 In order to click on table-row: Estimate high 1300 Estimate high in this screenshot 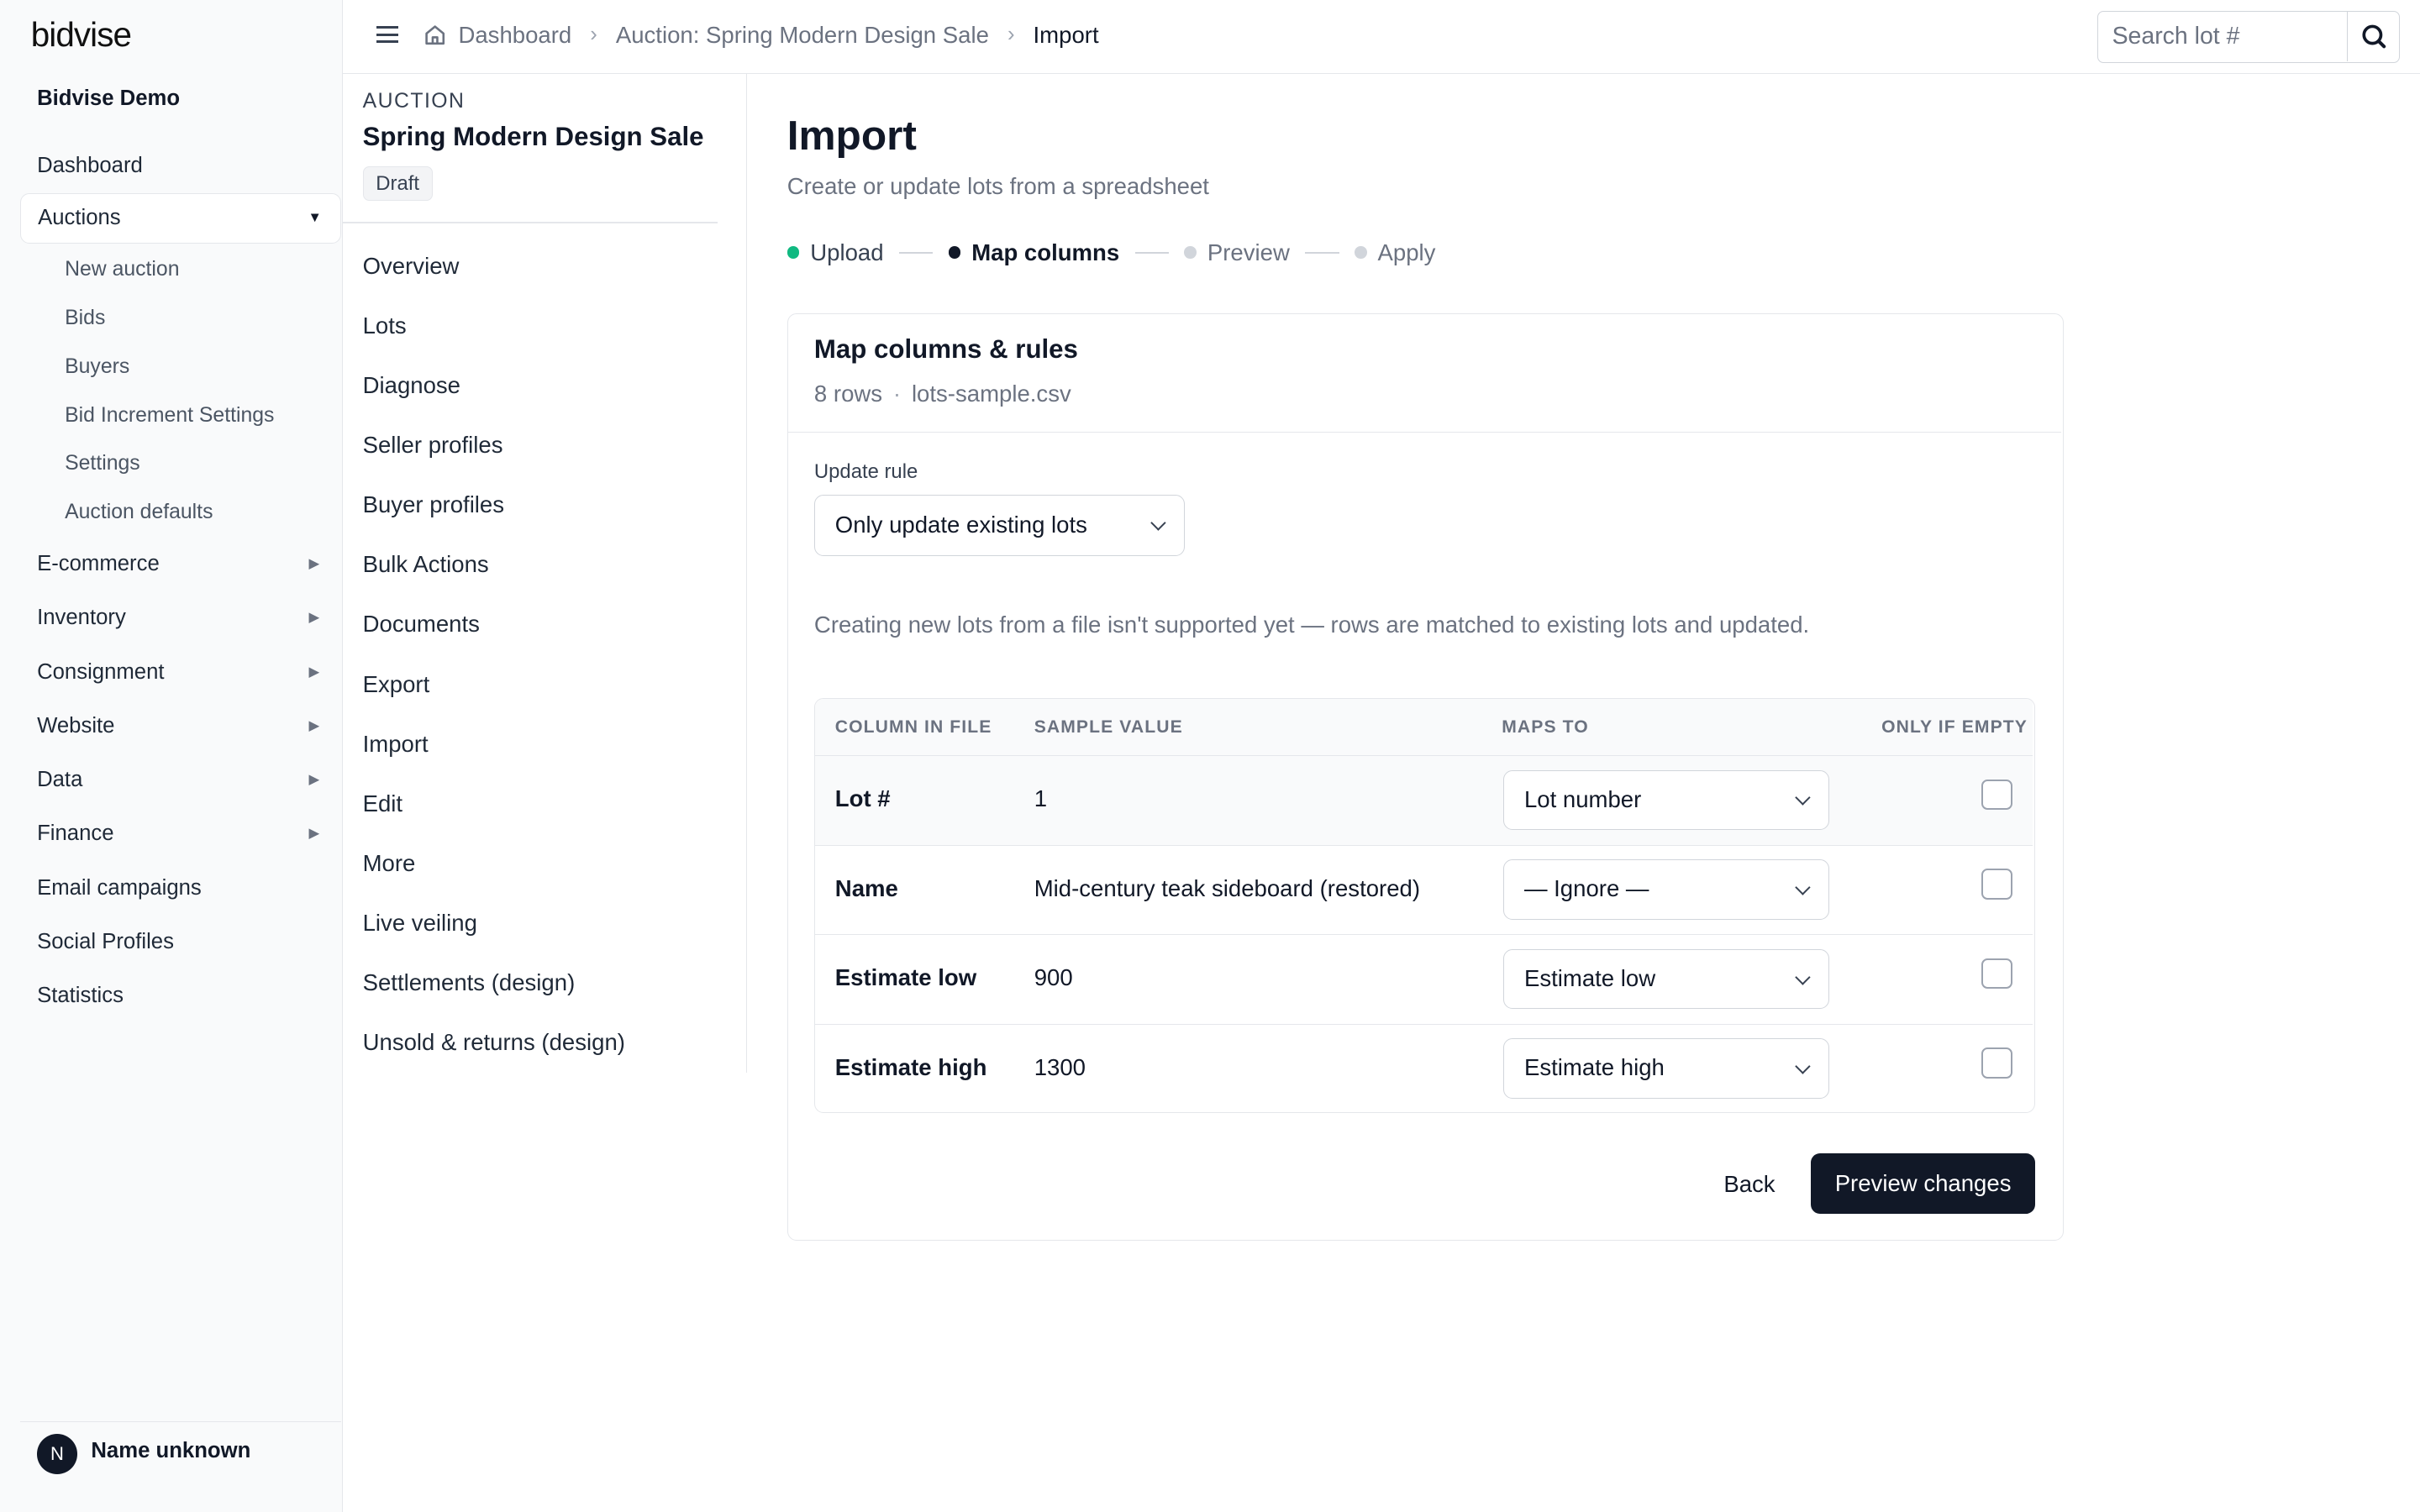, I will do `click(1424, 1069)`.